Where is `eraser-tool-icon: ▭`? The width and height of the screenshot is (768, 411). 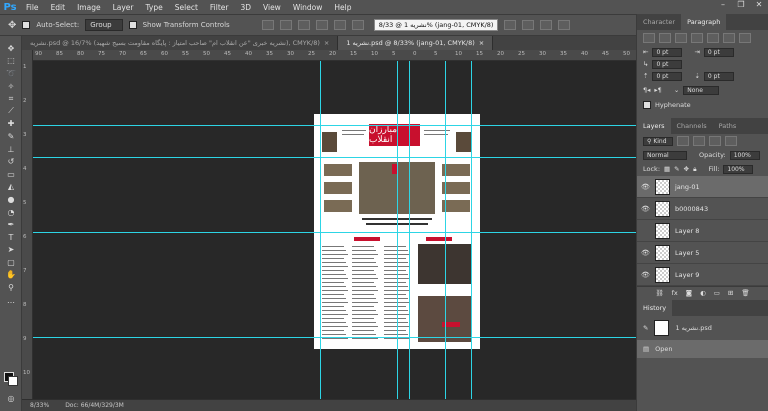 eraser-tool-icon: ▭ is located at coordinates (11, 174).